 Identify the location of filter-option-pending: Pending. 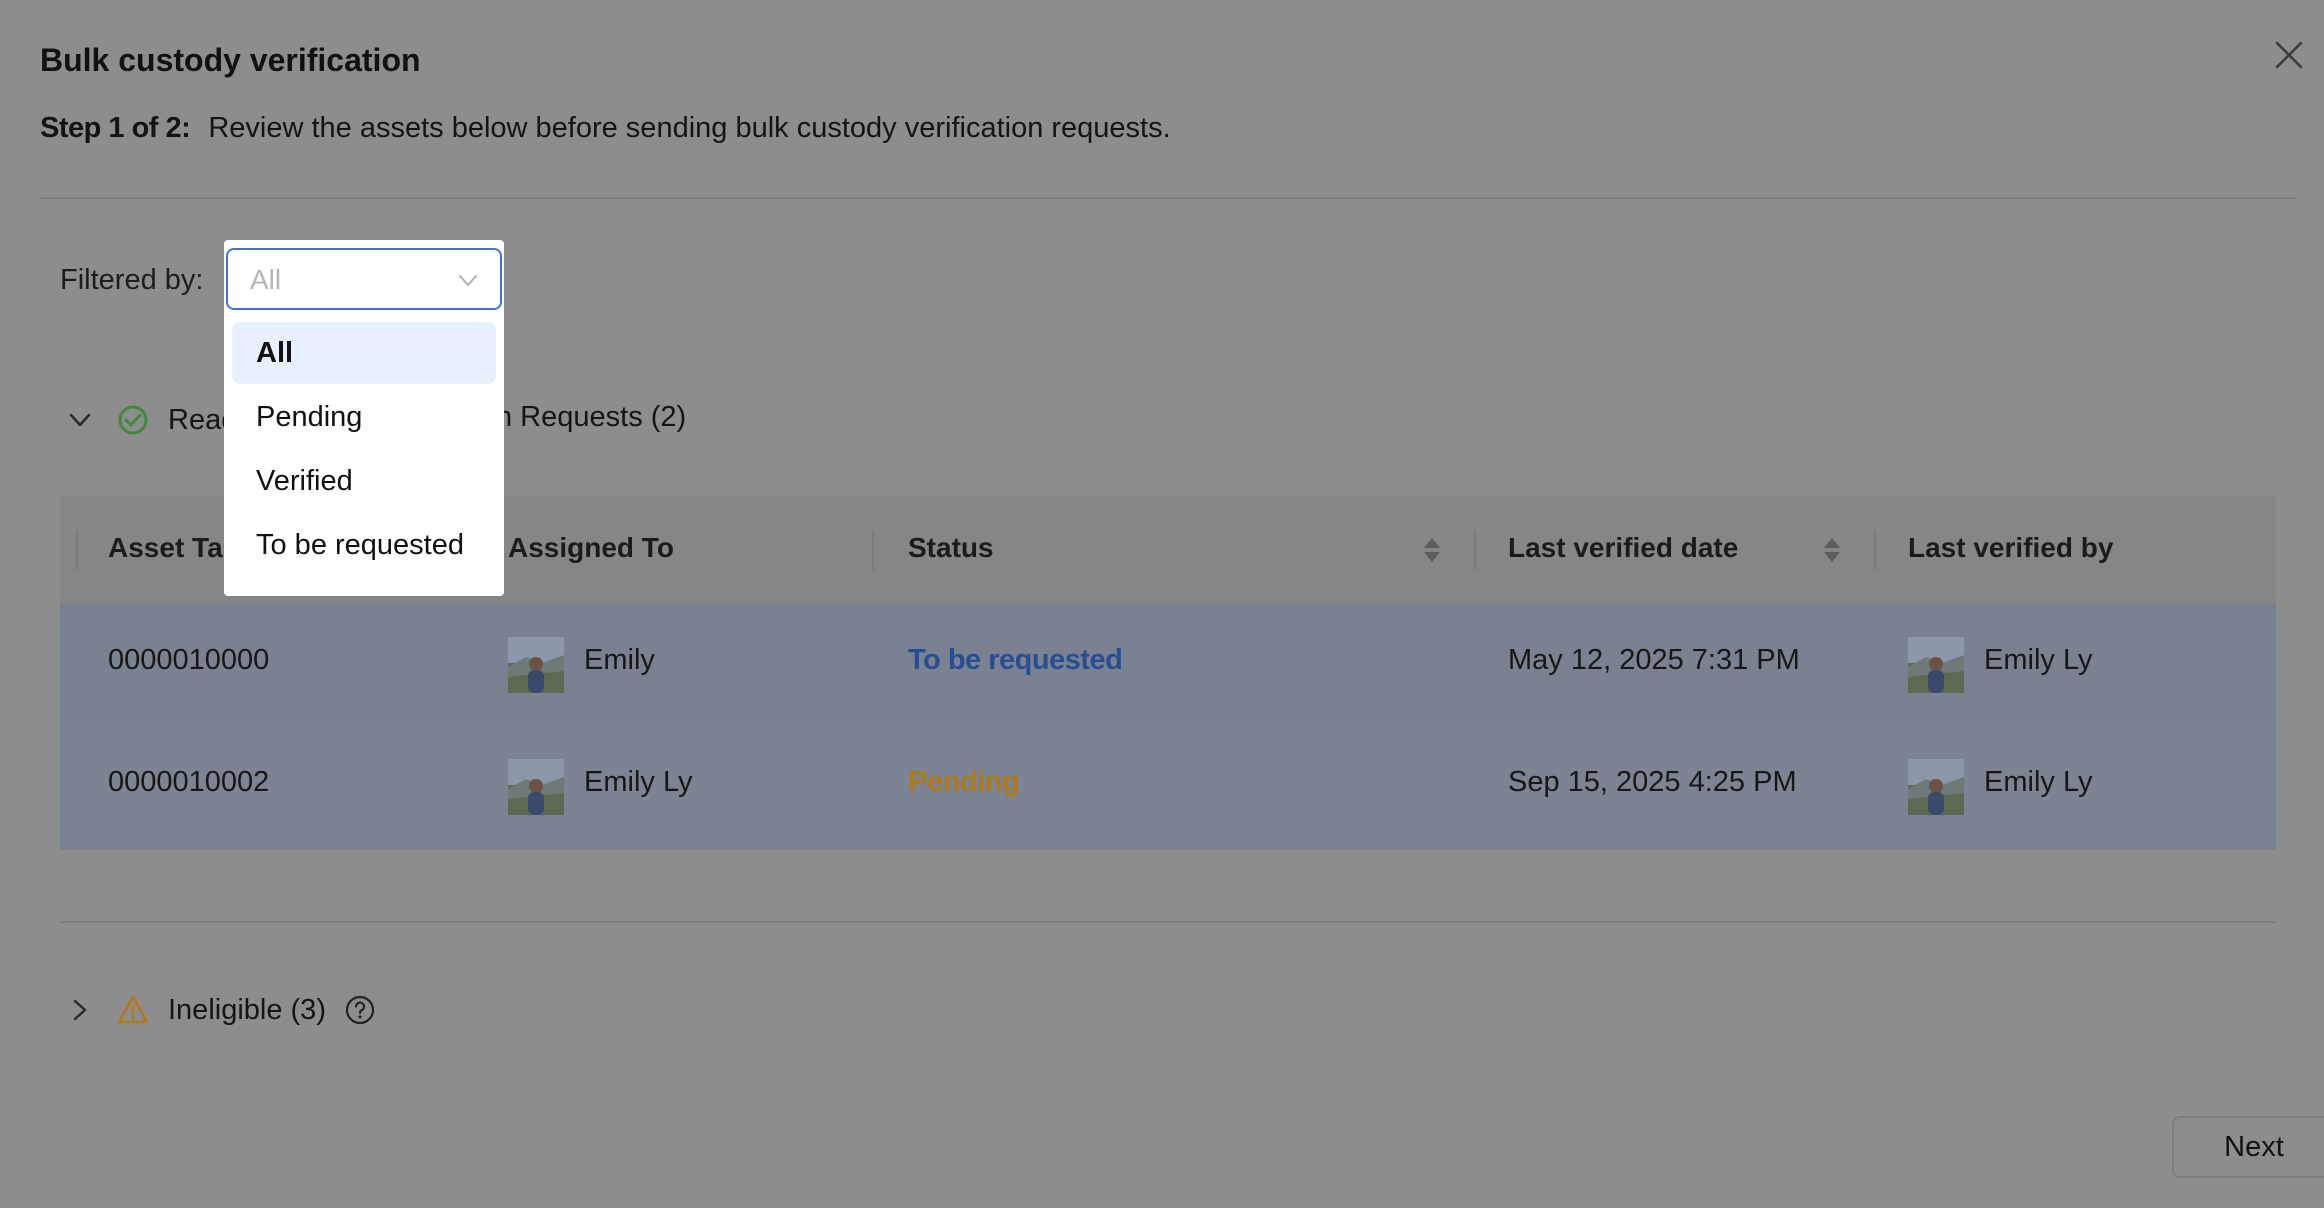
(364, 417).